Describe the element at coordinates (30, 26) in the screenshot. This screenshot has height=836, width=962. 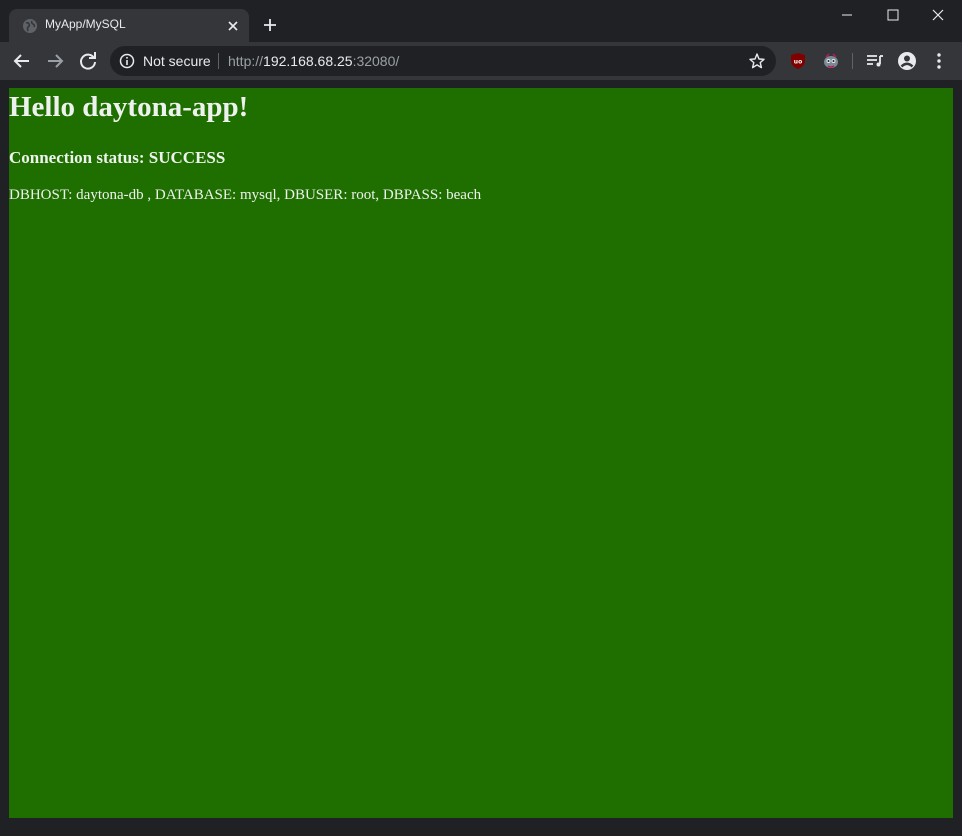
I see `globe-icon` at that location.